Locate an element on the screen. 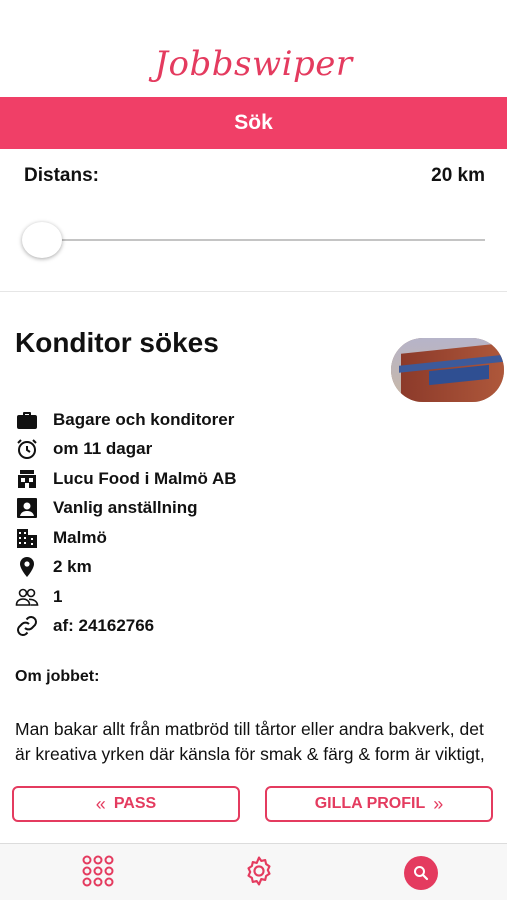 The image size is (507, 900). job-detail-deadline: om 11 dagar is located at coordinates (126, 450).